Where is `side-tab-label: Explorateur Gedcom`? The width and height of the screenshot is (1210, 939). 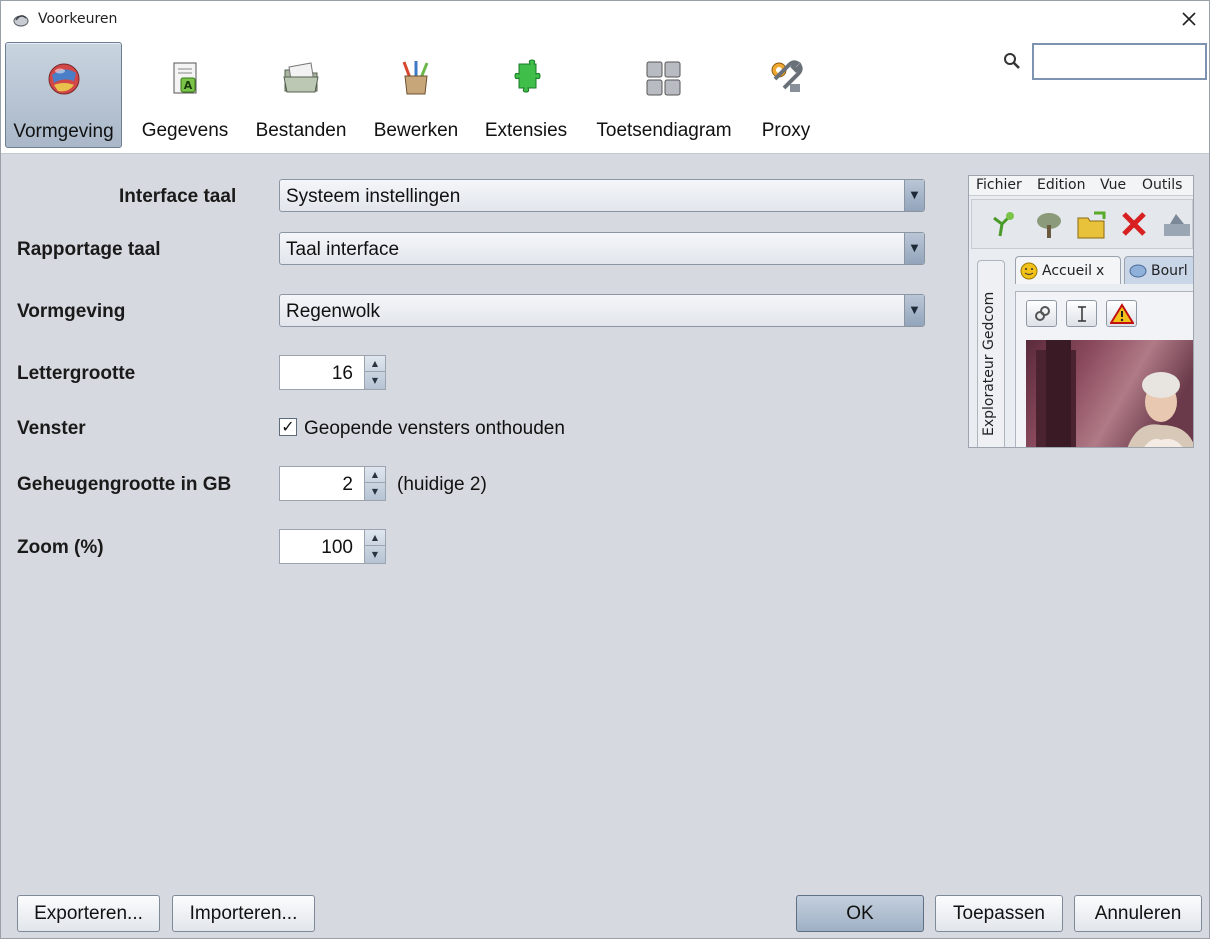
side-tab-label: Explorateur Gedcom is located at coordinates (989, 363).